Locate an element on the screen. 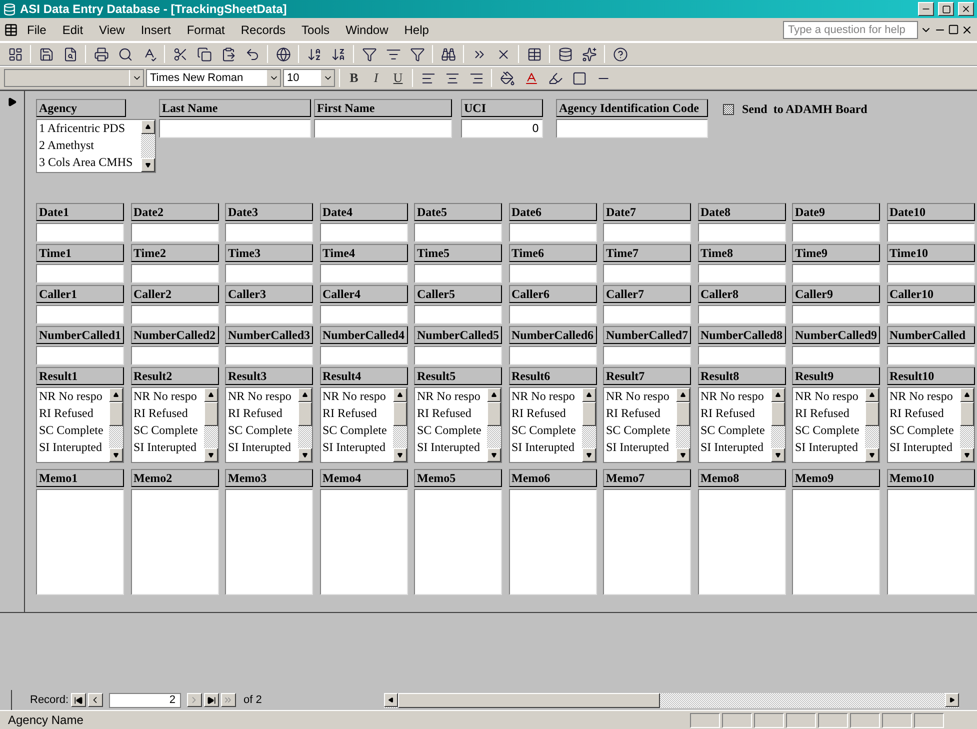  help-search-field: Type a question for help is located at coordinates (850, 29).